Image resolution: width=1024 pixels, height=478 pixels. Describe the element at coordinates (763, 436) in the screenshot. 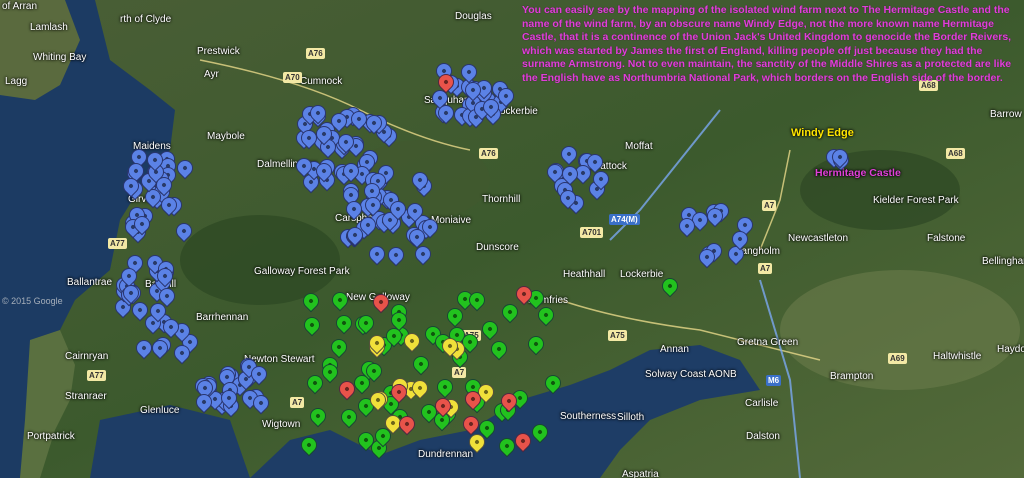

I see `place-label-dalston: Dalston` at that location.